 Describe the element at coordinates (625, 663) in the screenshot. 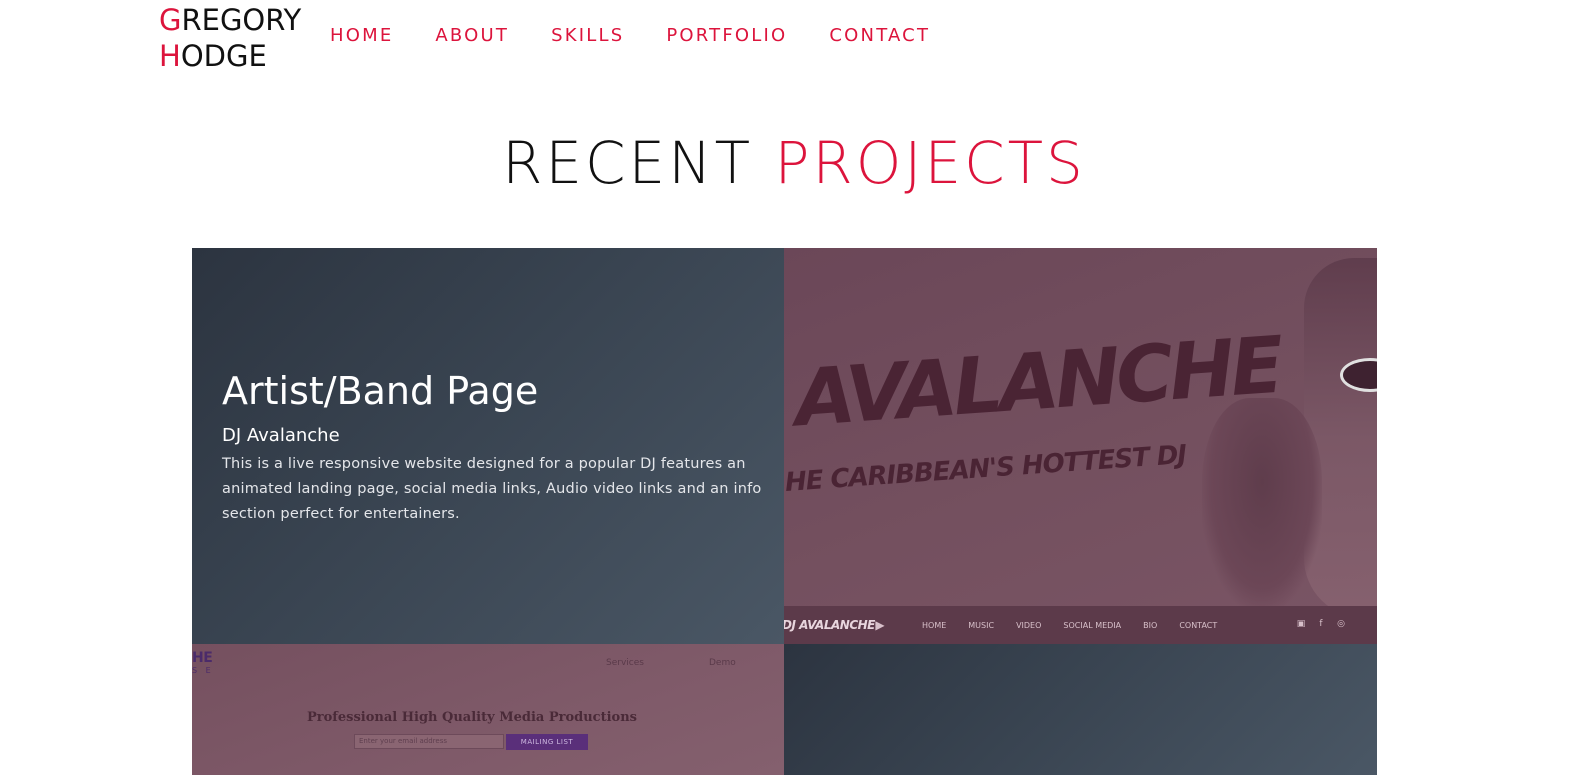

I see `preview-media-nav-item: Services` at that location.